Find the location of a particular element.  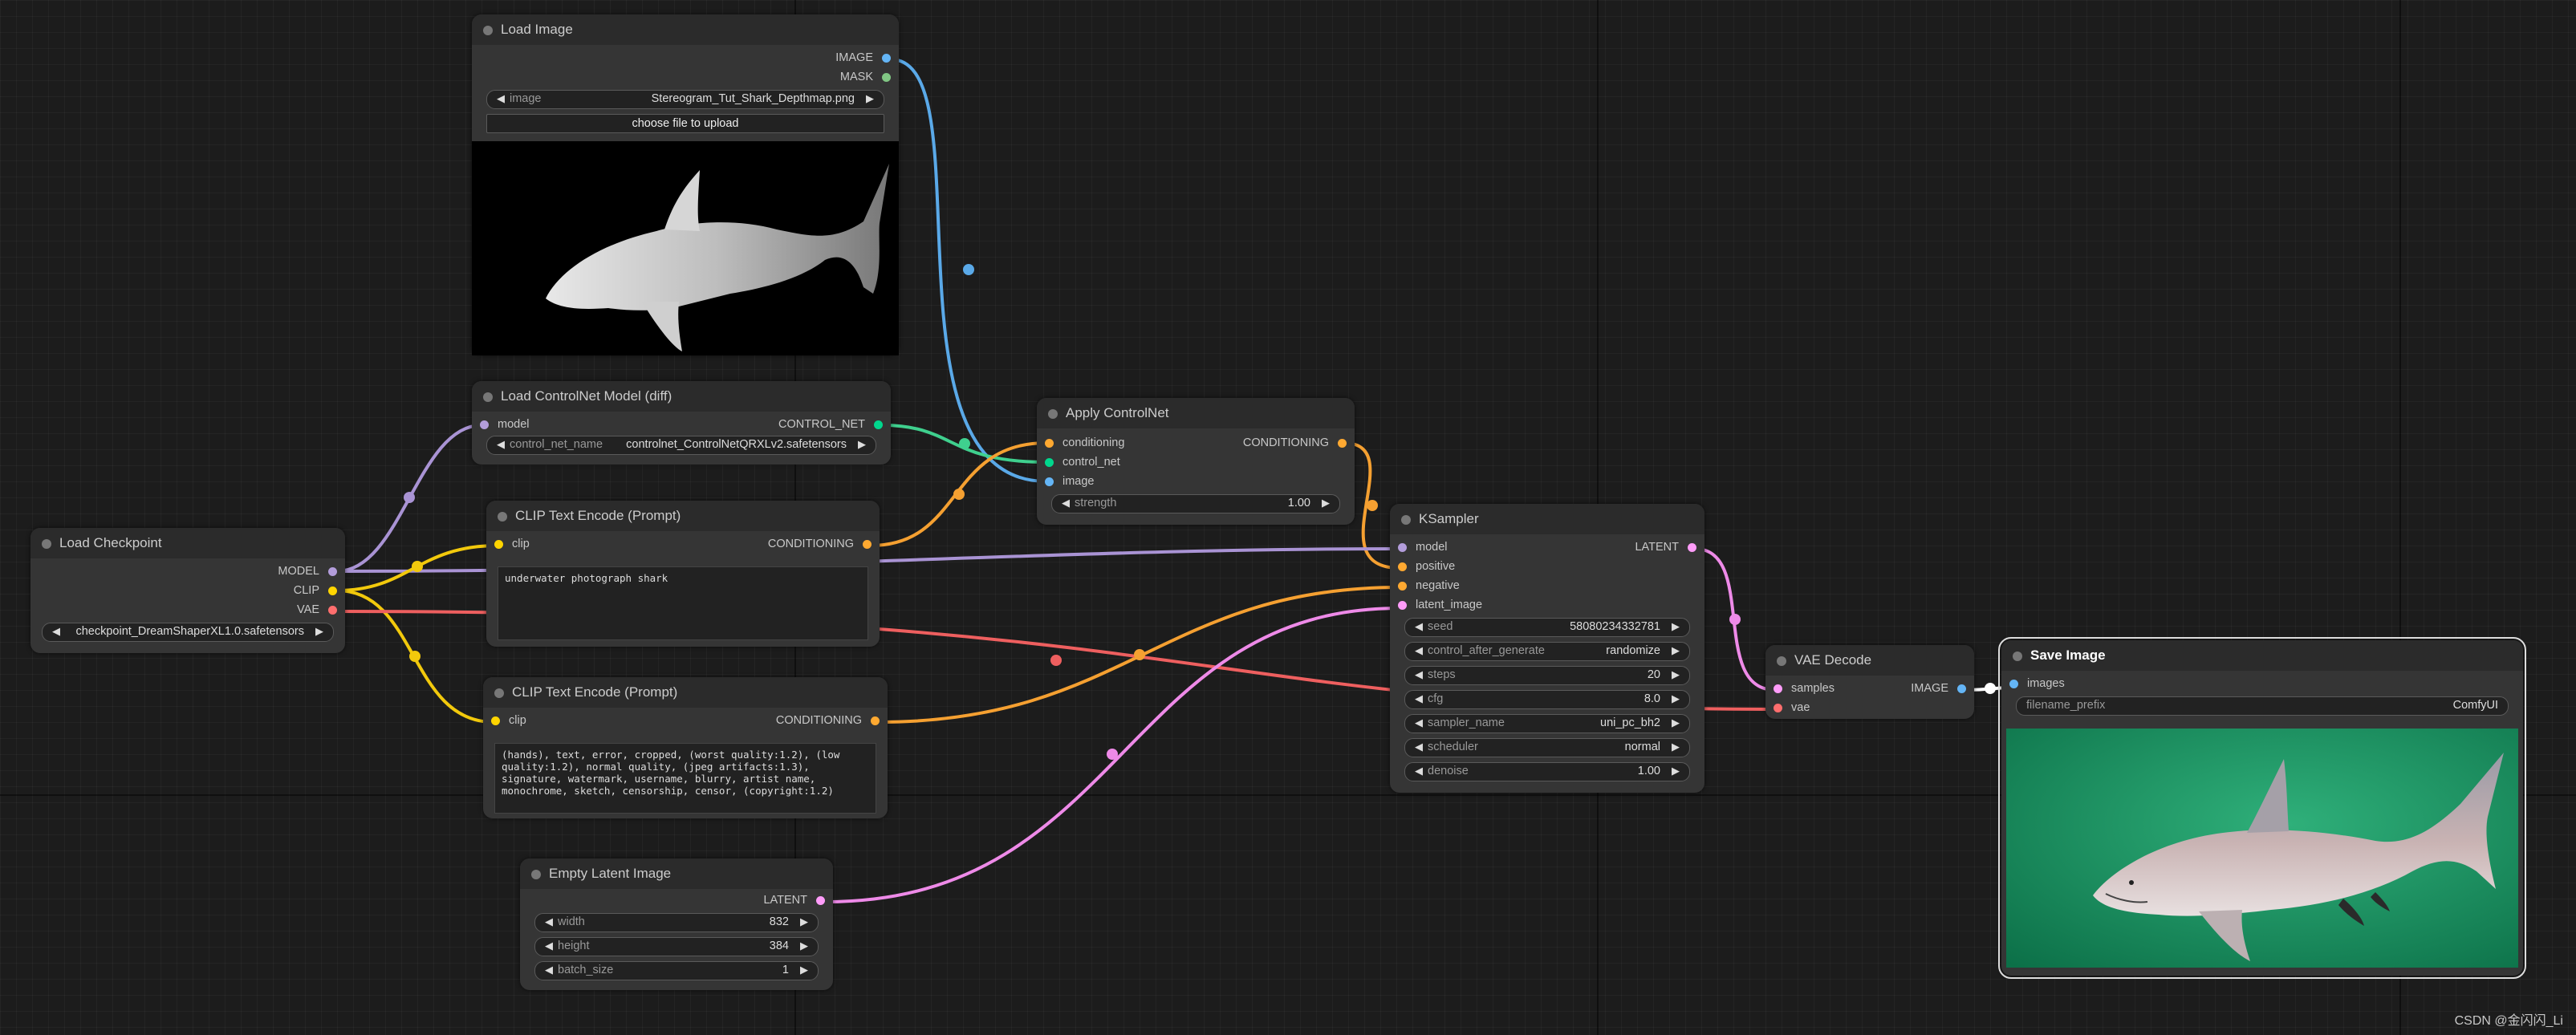

vae-decode-node: VAE Decode samples IMAGE vae is located at coordinates (1869, 682).